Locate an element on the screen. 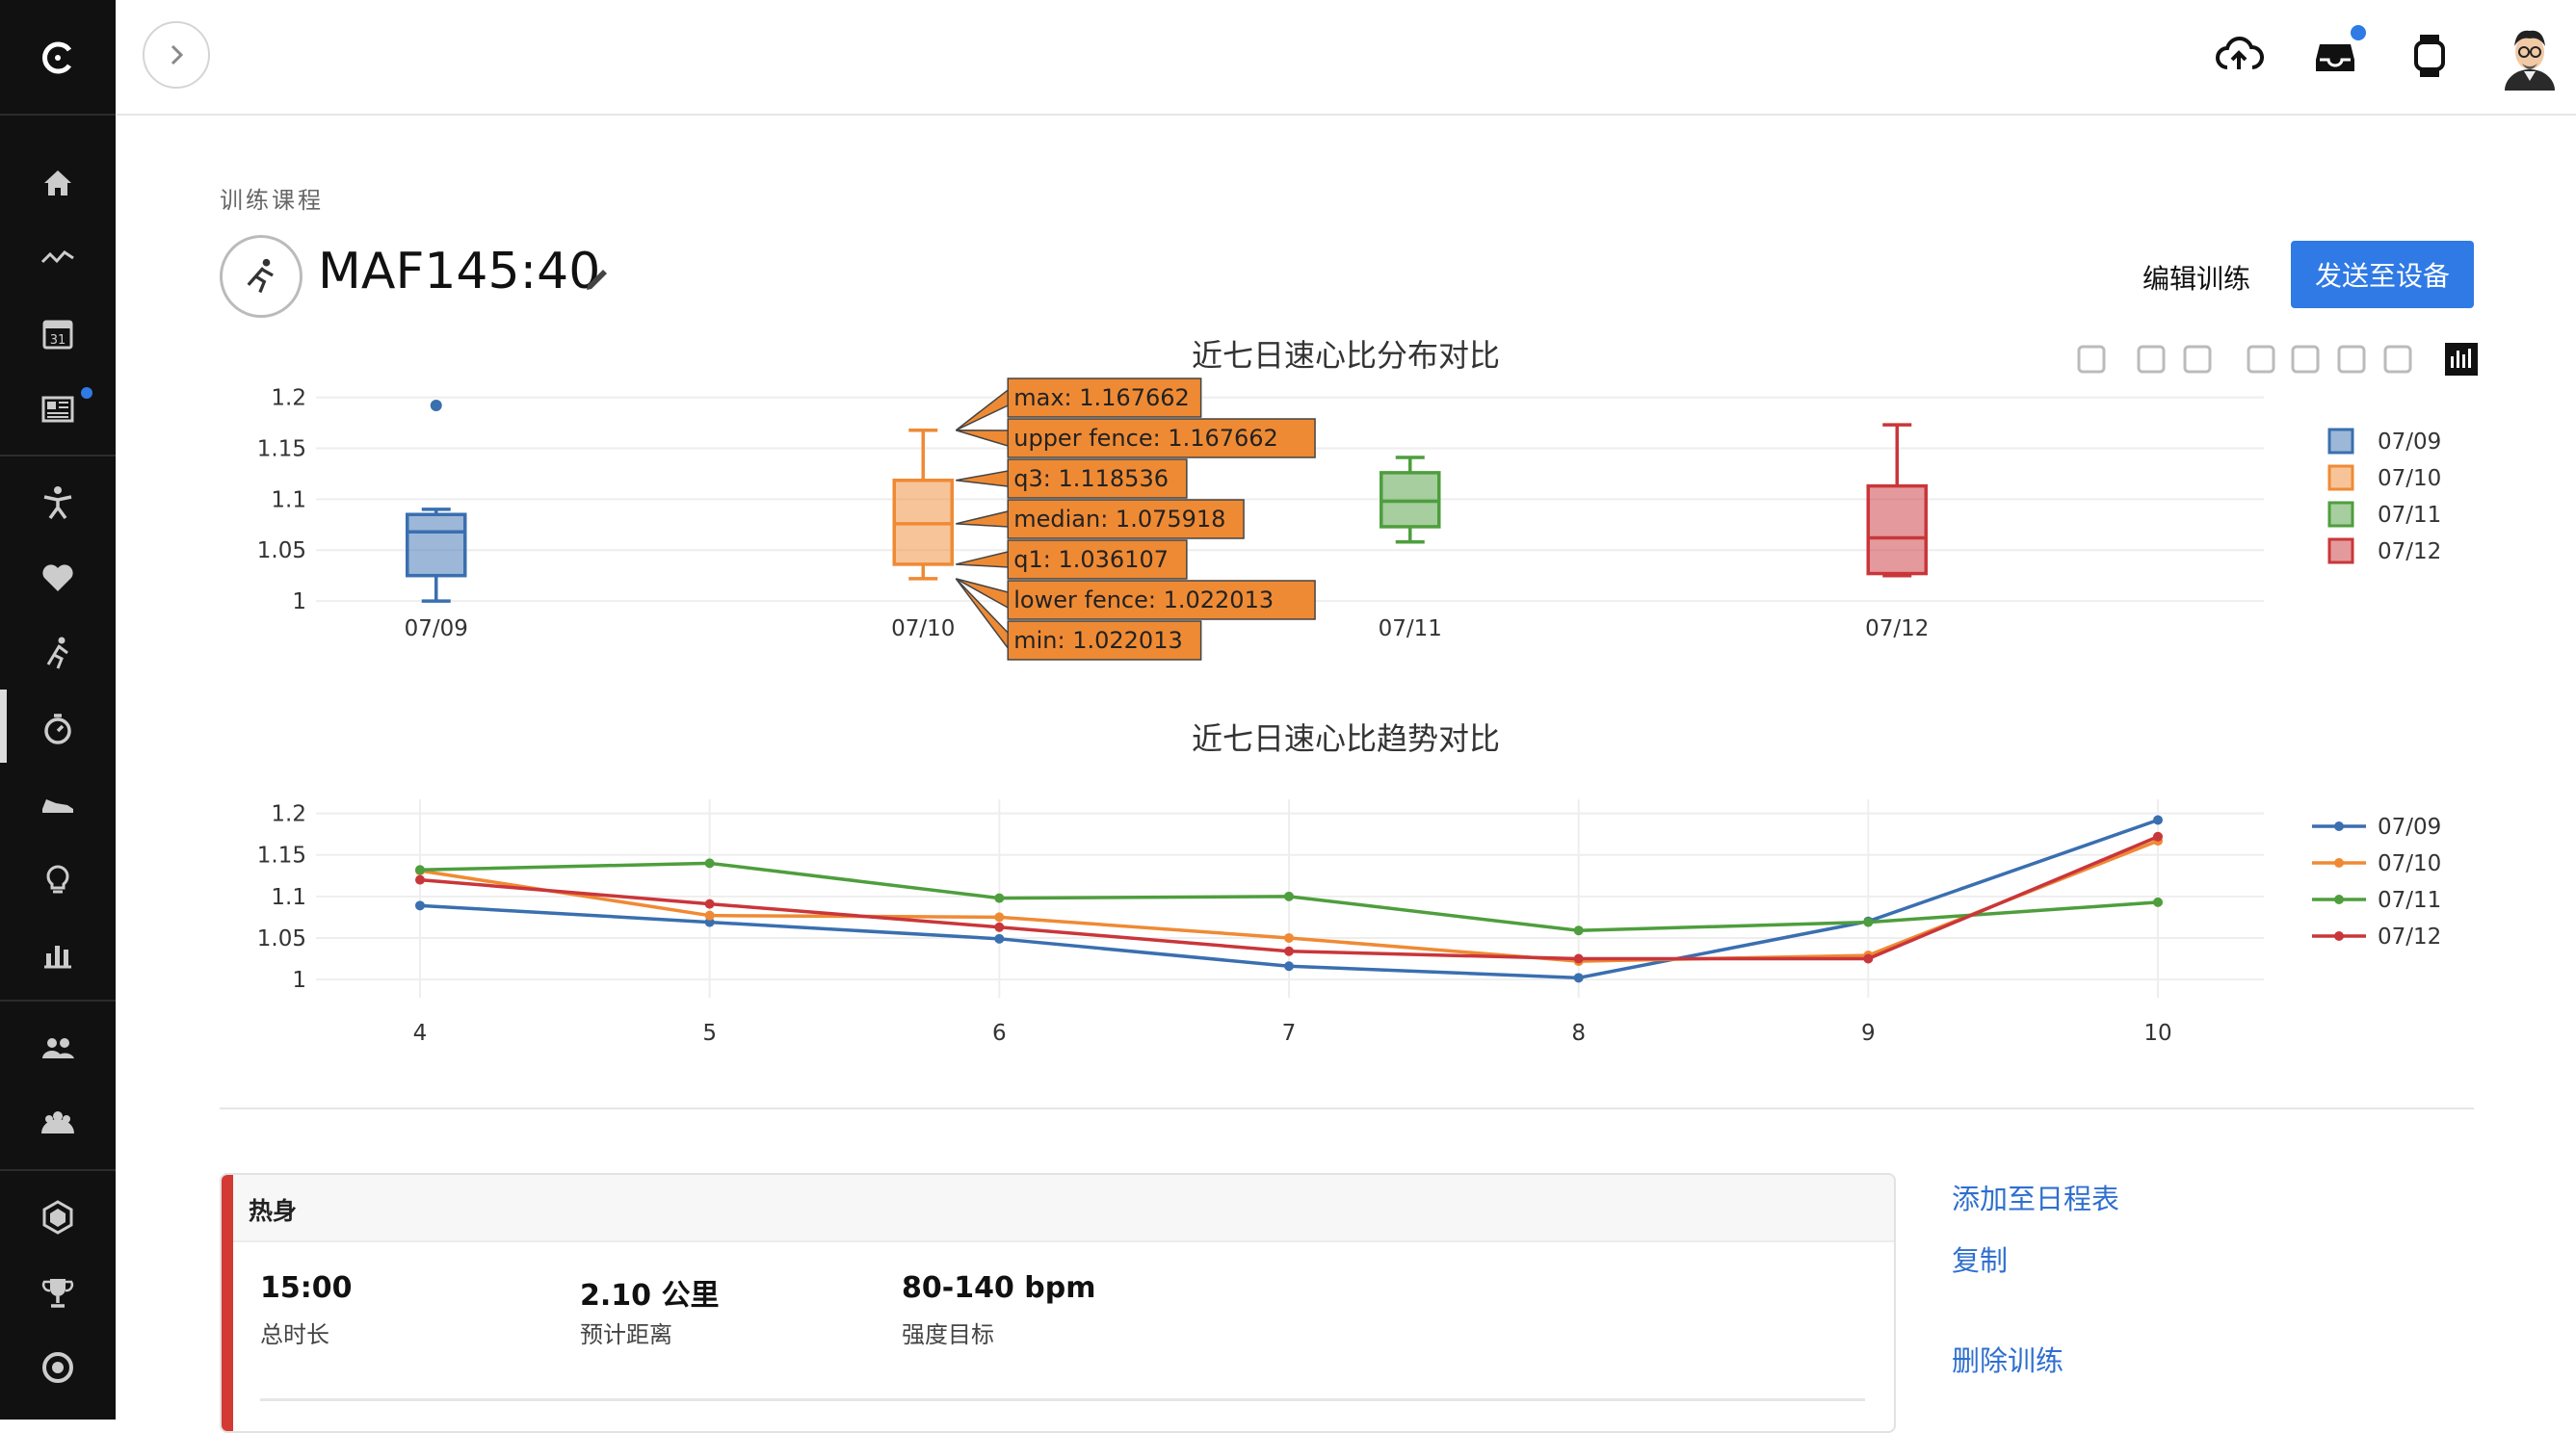  box-legend-label: 07/12 is located at coordinates (2410, 551).